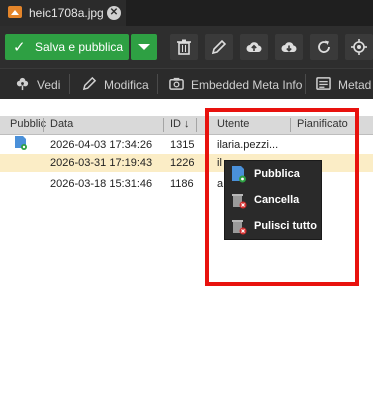  I want to click on upload-button, so click(254, 47).